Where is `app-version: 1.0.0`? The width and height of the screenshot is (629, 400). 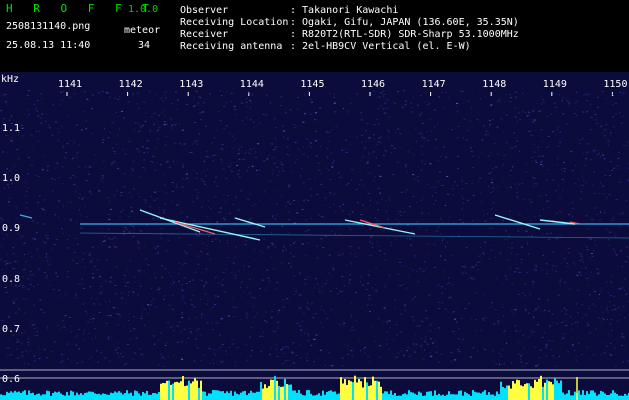 app-version: 1.0.0 is located at coordinates (143, 9).